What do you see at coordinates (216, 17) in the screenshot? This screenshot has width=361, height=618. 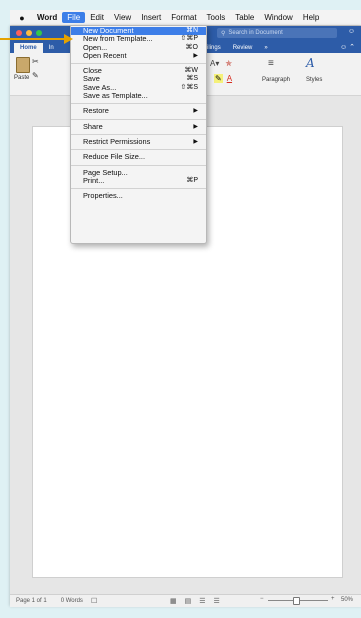 I see `menu-tools: Tools` at bounding box center [216, 17].